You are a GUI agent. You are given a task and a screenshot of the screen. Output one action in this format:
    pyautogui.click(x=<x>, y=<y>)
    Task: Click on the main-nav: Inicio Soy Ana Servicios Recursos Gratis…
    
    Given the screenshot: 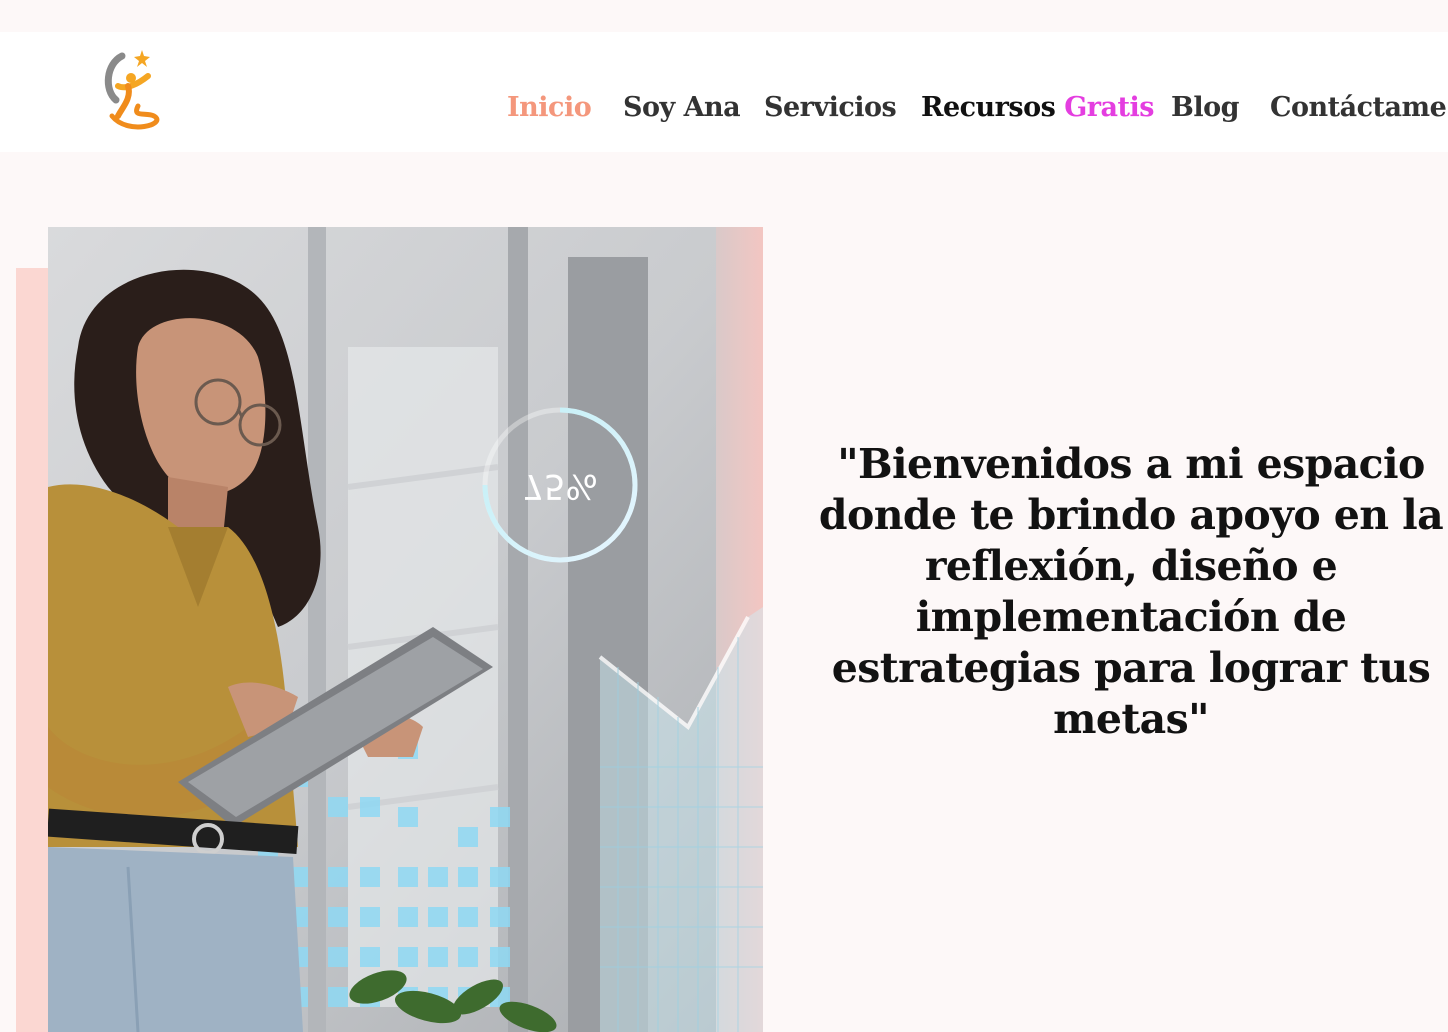 What is the action you would take?
    pyautogui.click(x=724, y=112)
    